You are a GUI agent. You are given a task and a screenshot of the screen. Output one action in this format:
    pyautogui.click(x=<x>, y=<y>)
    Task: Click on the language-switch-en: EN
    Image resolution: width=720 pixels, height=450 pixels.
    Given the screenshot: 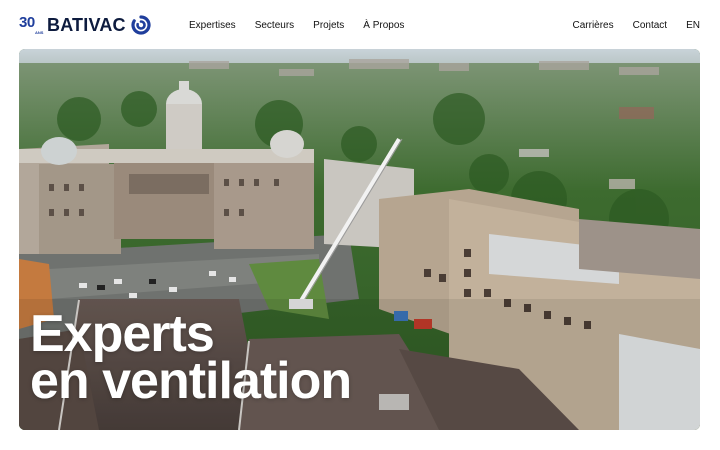 What is the action you would take?
    pyautogui.click(x=693, y=25)
    